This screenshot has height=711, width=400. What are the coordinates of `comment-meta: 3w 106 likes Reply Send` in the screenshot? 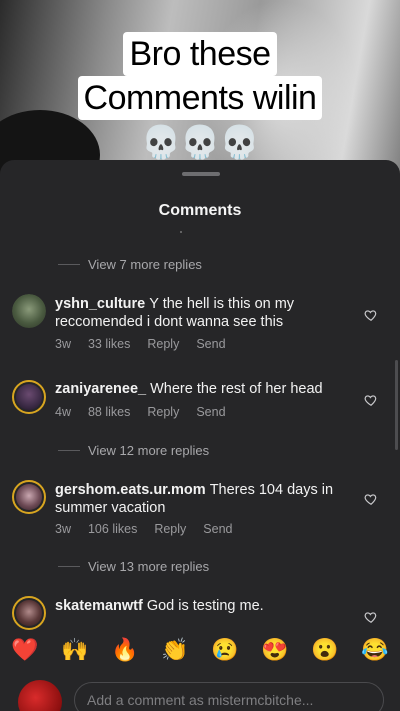 It's located at (152, 529).